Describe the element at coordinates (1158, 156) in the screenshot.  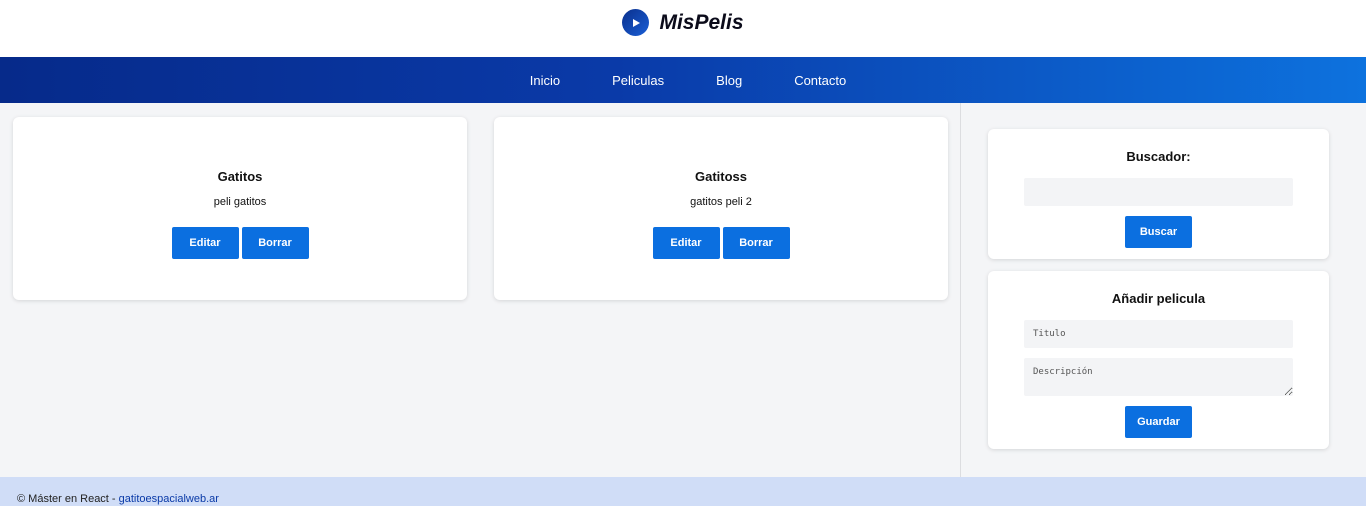
I see `search-heading: Buscador:` at that location.